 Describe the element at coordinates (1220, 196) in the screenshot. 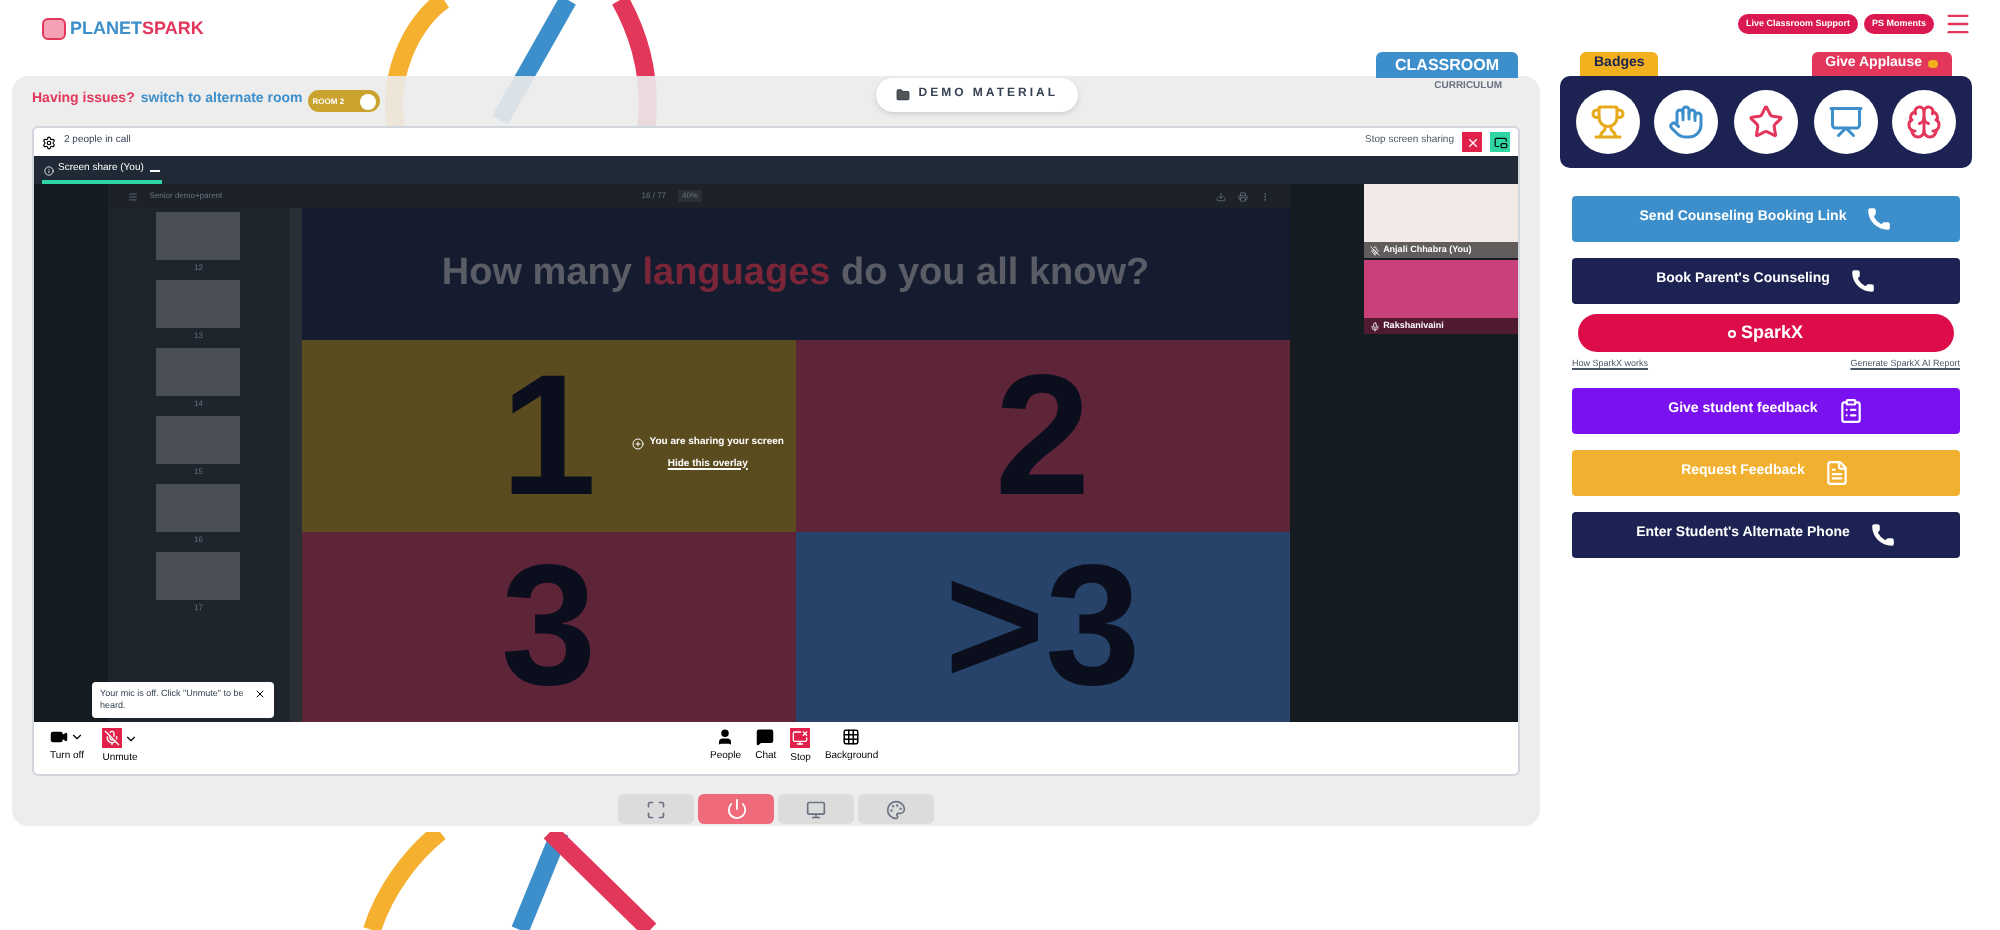

I see `download-icon` at that location.